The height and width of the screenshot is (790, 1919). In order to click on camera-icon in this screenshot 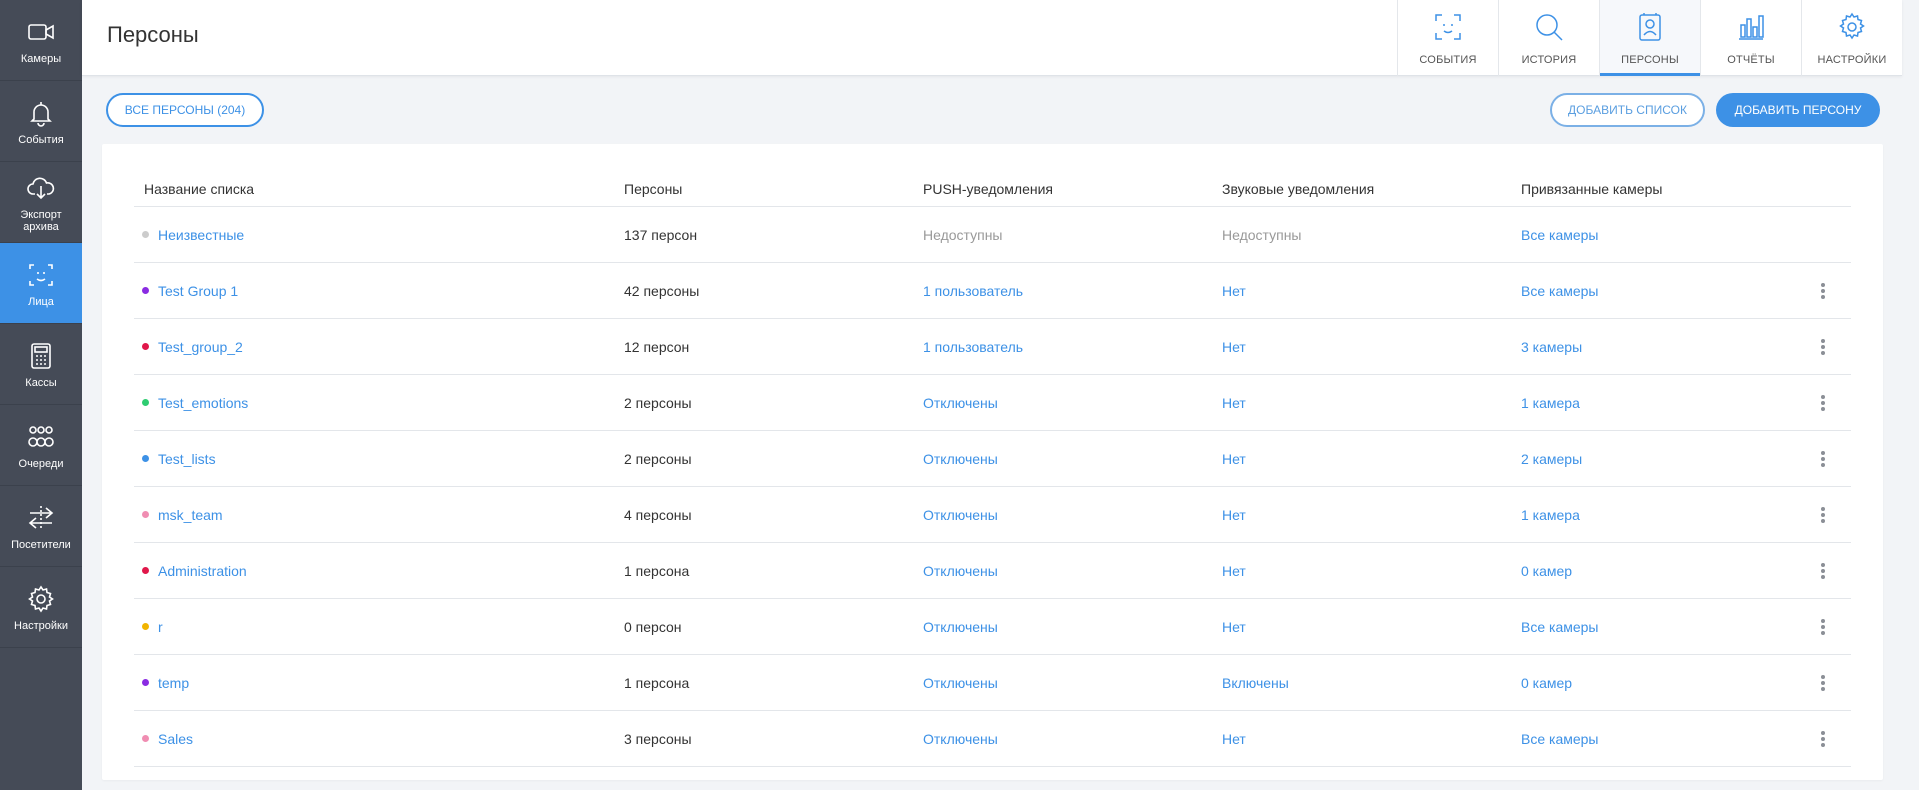, I will do `click(41, 32)`.